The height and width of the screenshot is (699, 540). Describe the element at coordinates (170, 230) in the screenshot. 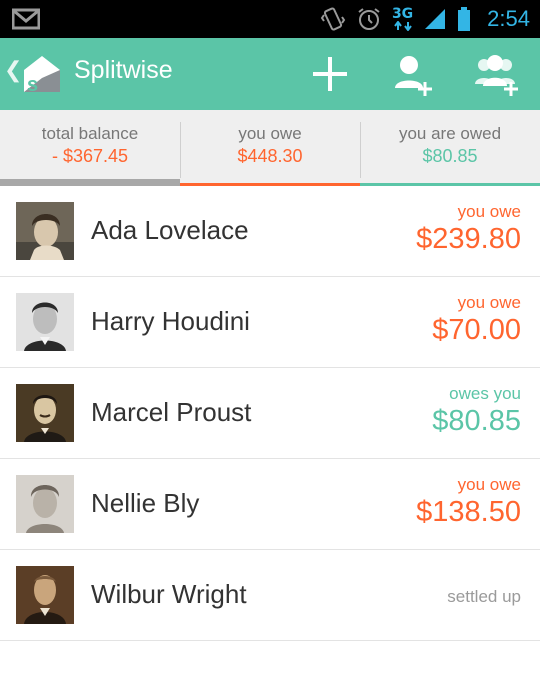

I see `friend-name: Ada Lovelace` at that location.